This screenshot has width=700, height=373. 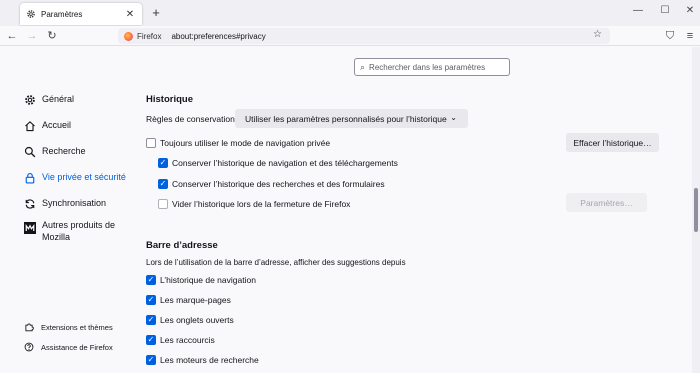 What do you see at coordinates (74, 203) in the screenshot?
I see `sidebar-item-label: Synchronisation` at bounding box center [74, 203].